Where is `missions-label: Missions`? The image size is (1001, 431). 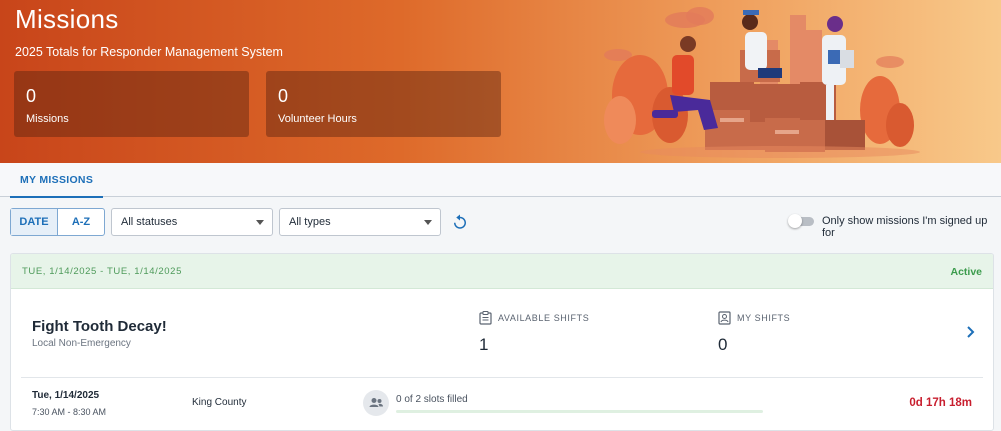
missions-label: Missions is located at coordinates (47, 119).